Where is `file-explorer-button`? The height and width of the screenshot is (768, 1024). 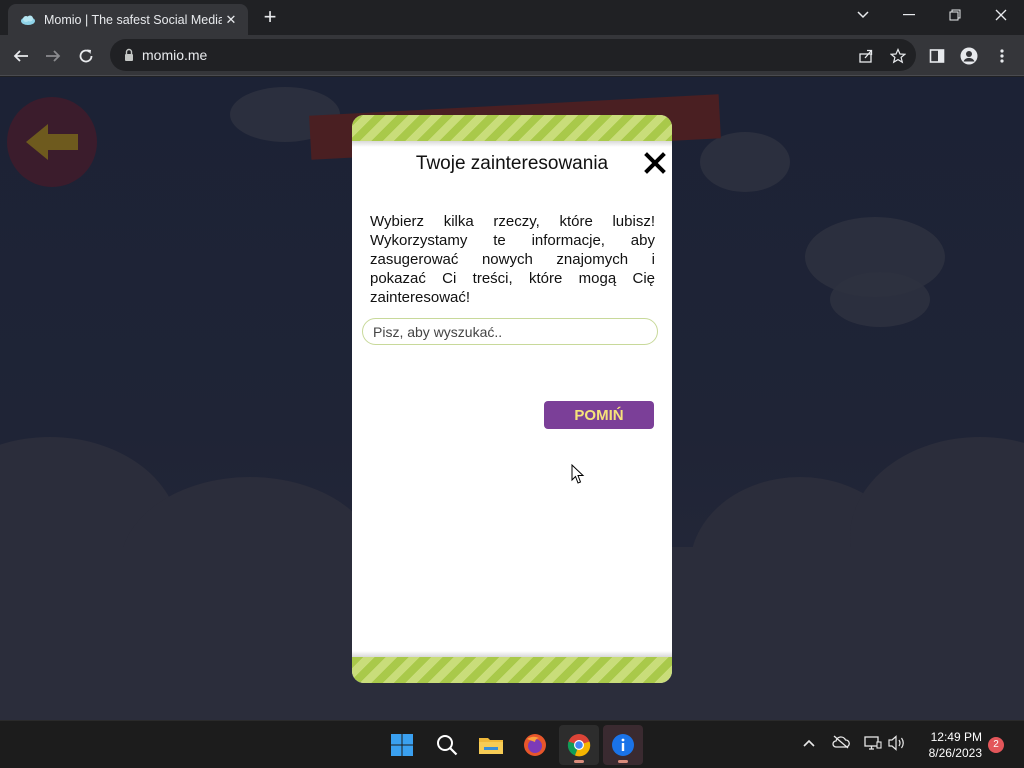 file-explorer-button is located at coordinates (491, 745).